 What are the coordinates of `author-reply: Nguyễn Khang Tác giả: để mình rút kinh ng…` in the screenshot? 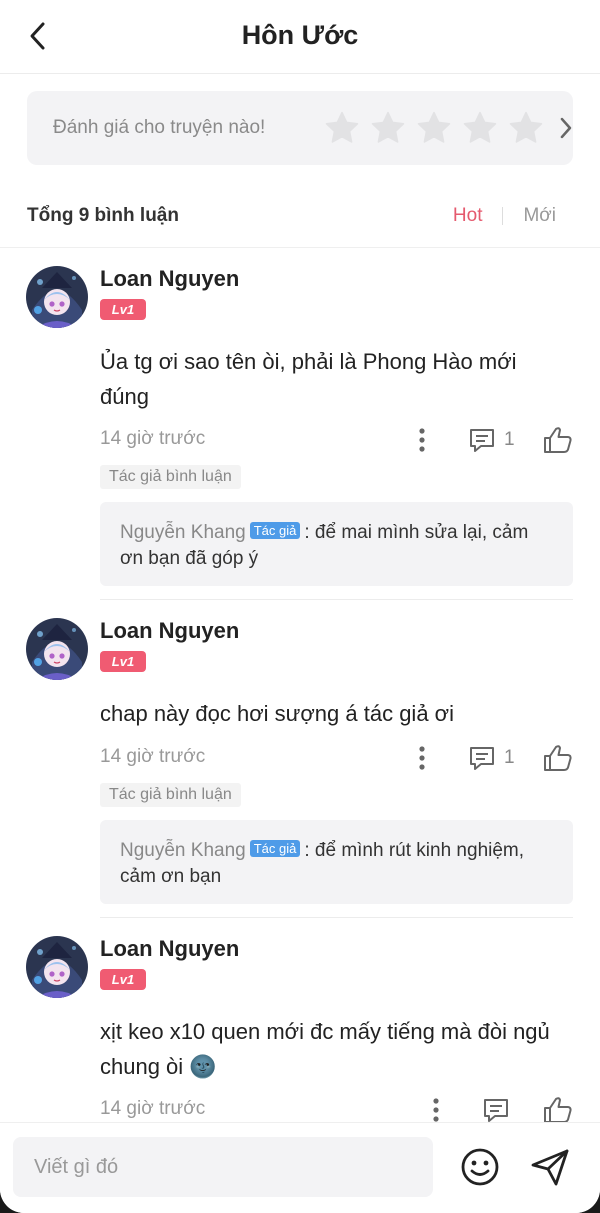 It's located at (336, 862).